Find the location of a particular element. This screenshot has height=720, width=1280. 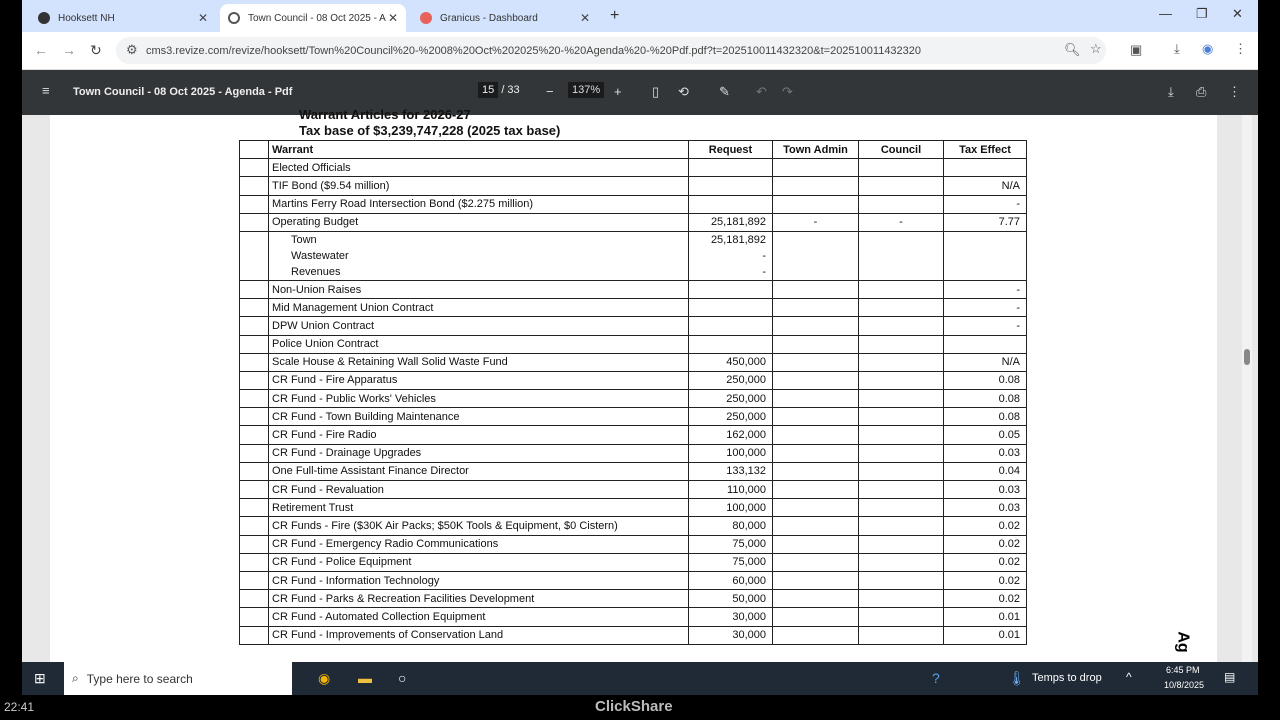

print-icon: ⎙ is located at coordinates (1201, 92).